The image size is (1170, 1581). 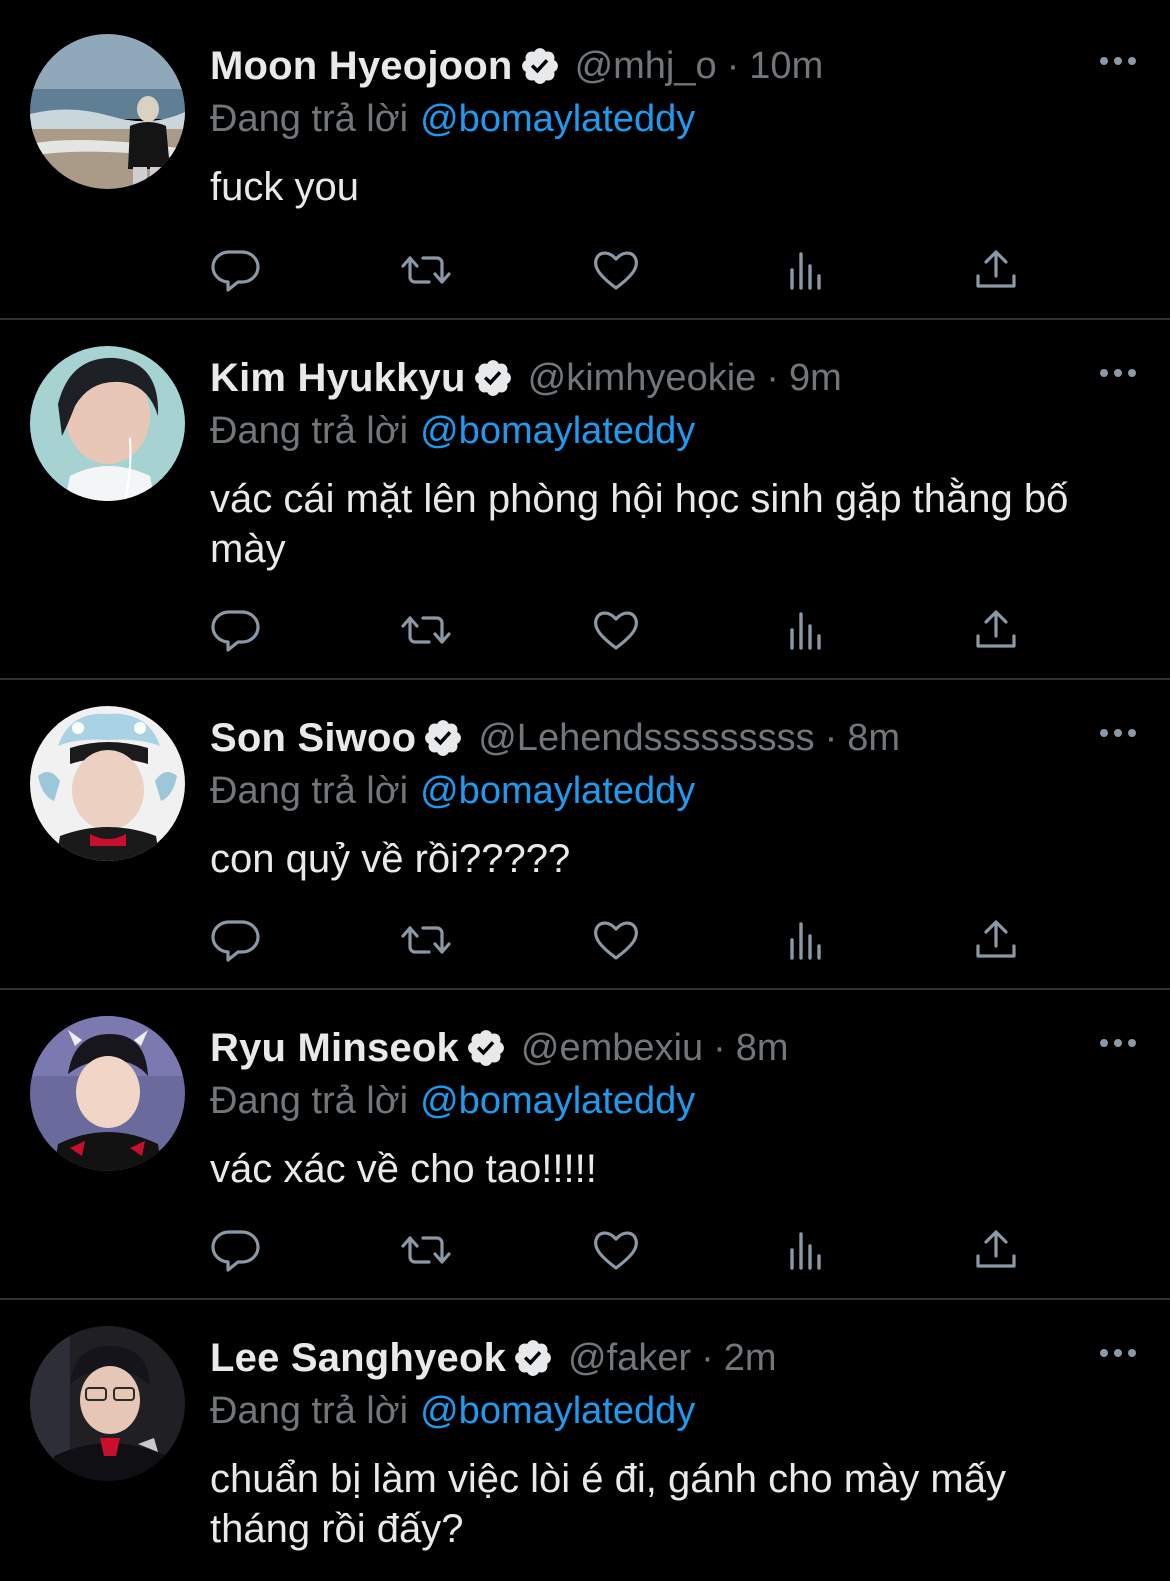 What do you see at coordinates (313, 738) in the screenshot?
I see `display-name: Son Siwoo` at bounding box center [313, 738].